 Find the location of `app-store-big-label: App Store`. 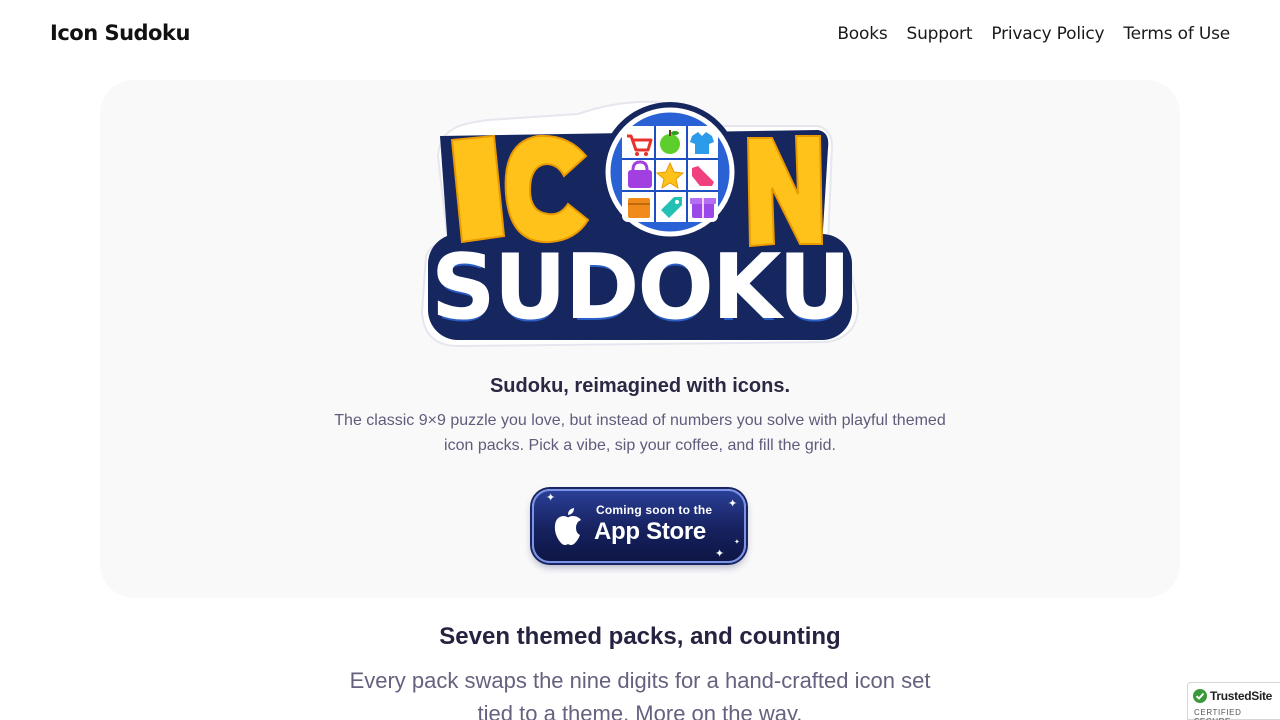

app-store-big-label: App Store is located at coordinates (650, 531).